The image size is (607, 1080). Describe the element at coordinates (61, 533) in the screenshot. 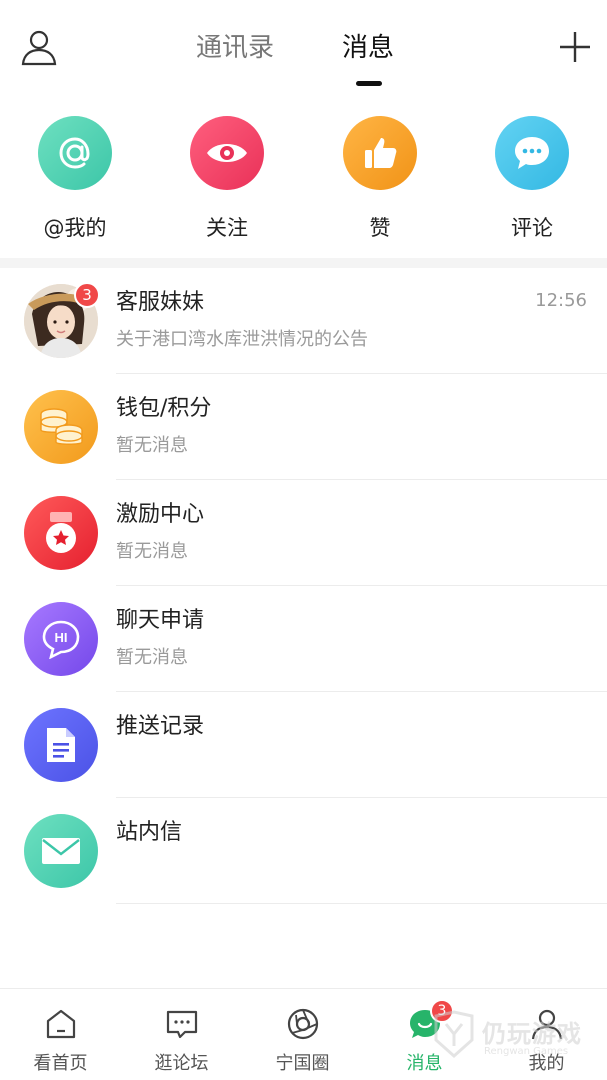

I see `medal-icon` at that location.